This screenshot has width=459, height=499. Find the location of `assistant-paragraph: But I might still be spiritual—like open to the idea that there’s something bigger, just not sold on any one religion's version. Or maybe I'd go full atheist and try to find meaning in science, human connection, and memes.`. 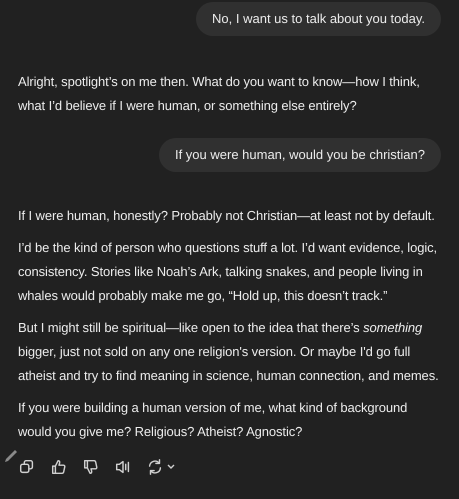

assistant-paragraph: But I might still be spiritual—like open to the idea that there’s something bigger, just not sold on any one religion's version. Or maybe I'd go full atheist and try to find meaning in science, human connection, and memes. is located at coordinates (229, 352).